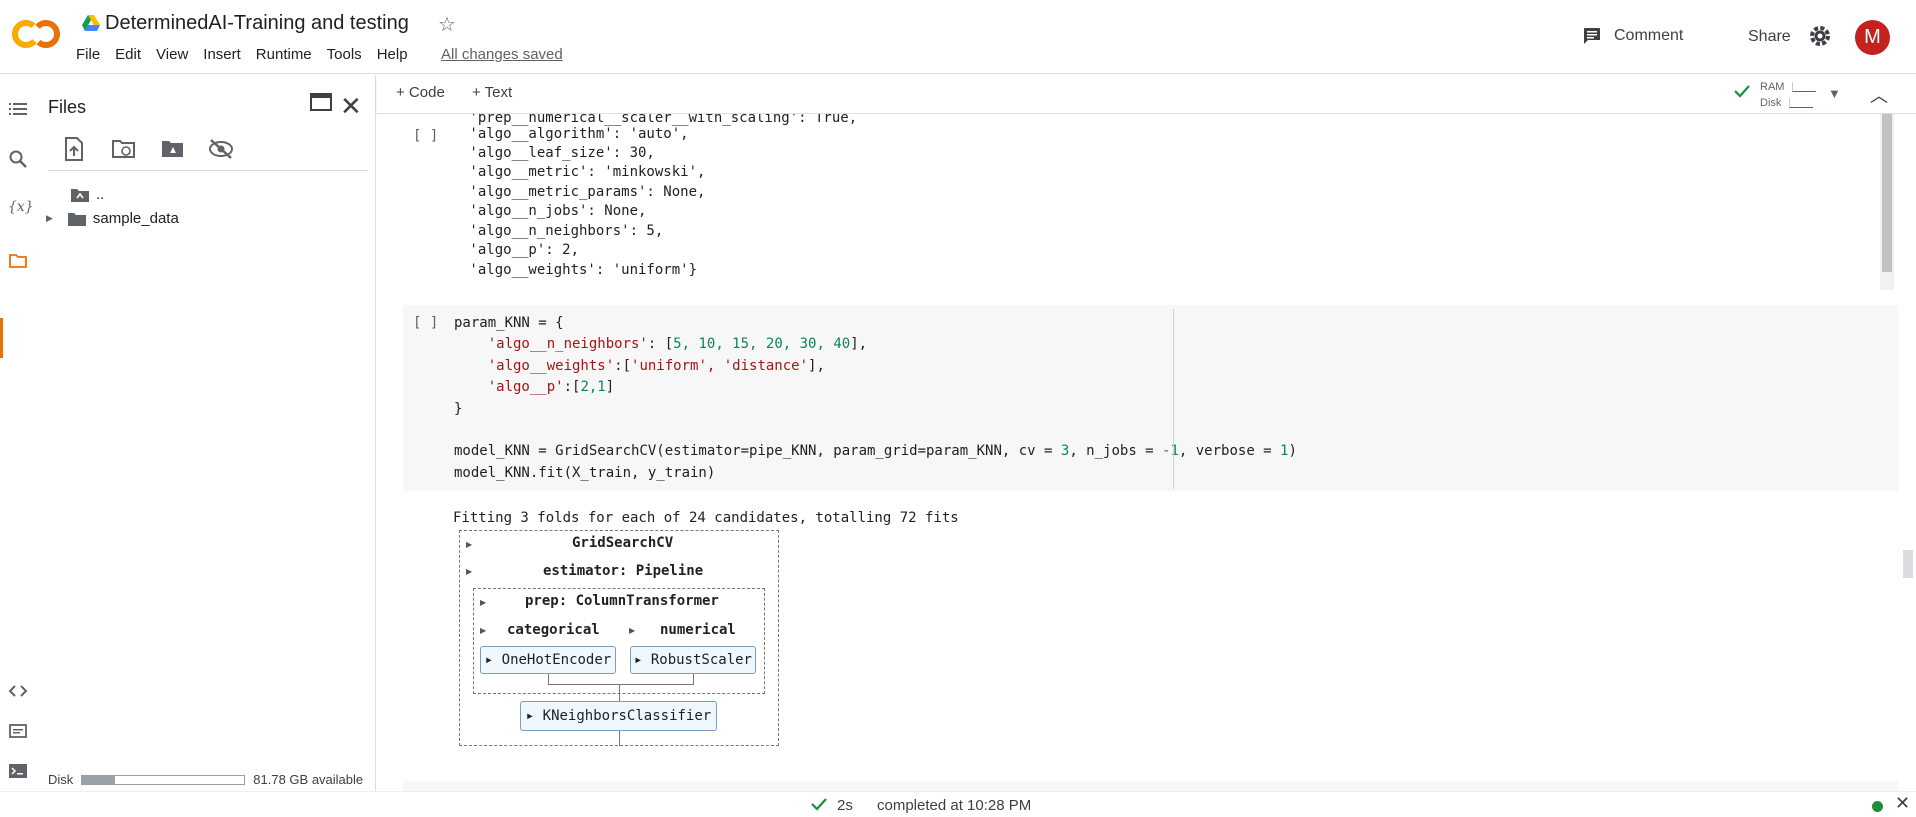 This screenshot has height=817, width=1916. What do you see at coordinates (135, 218) in the screenshot?
I see `tree-item-label: sample_data` at bounding box center [135, 218].